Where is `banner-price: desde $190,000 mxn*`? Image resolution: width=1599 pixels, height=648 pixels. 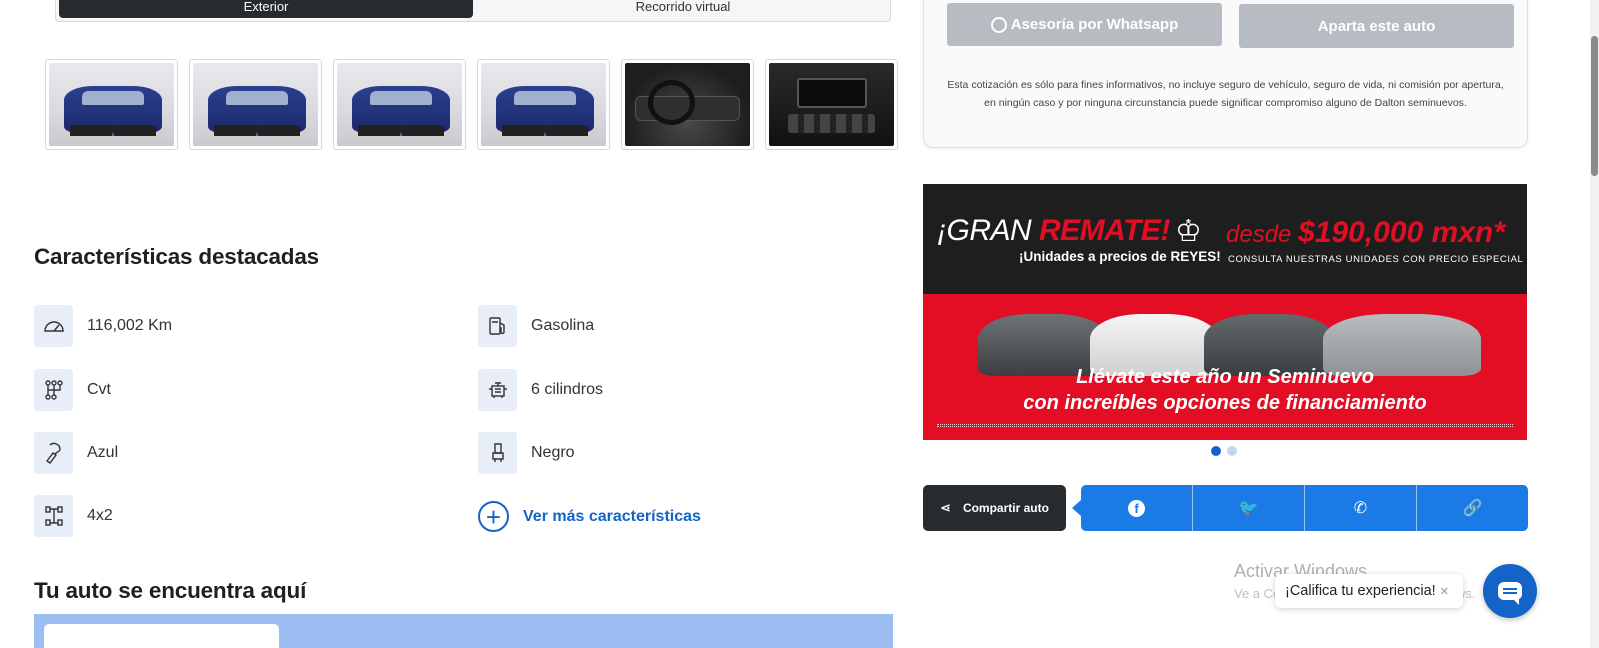 banner-price: desde $190,000 mxn* is located at coordinates (1365, 232).